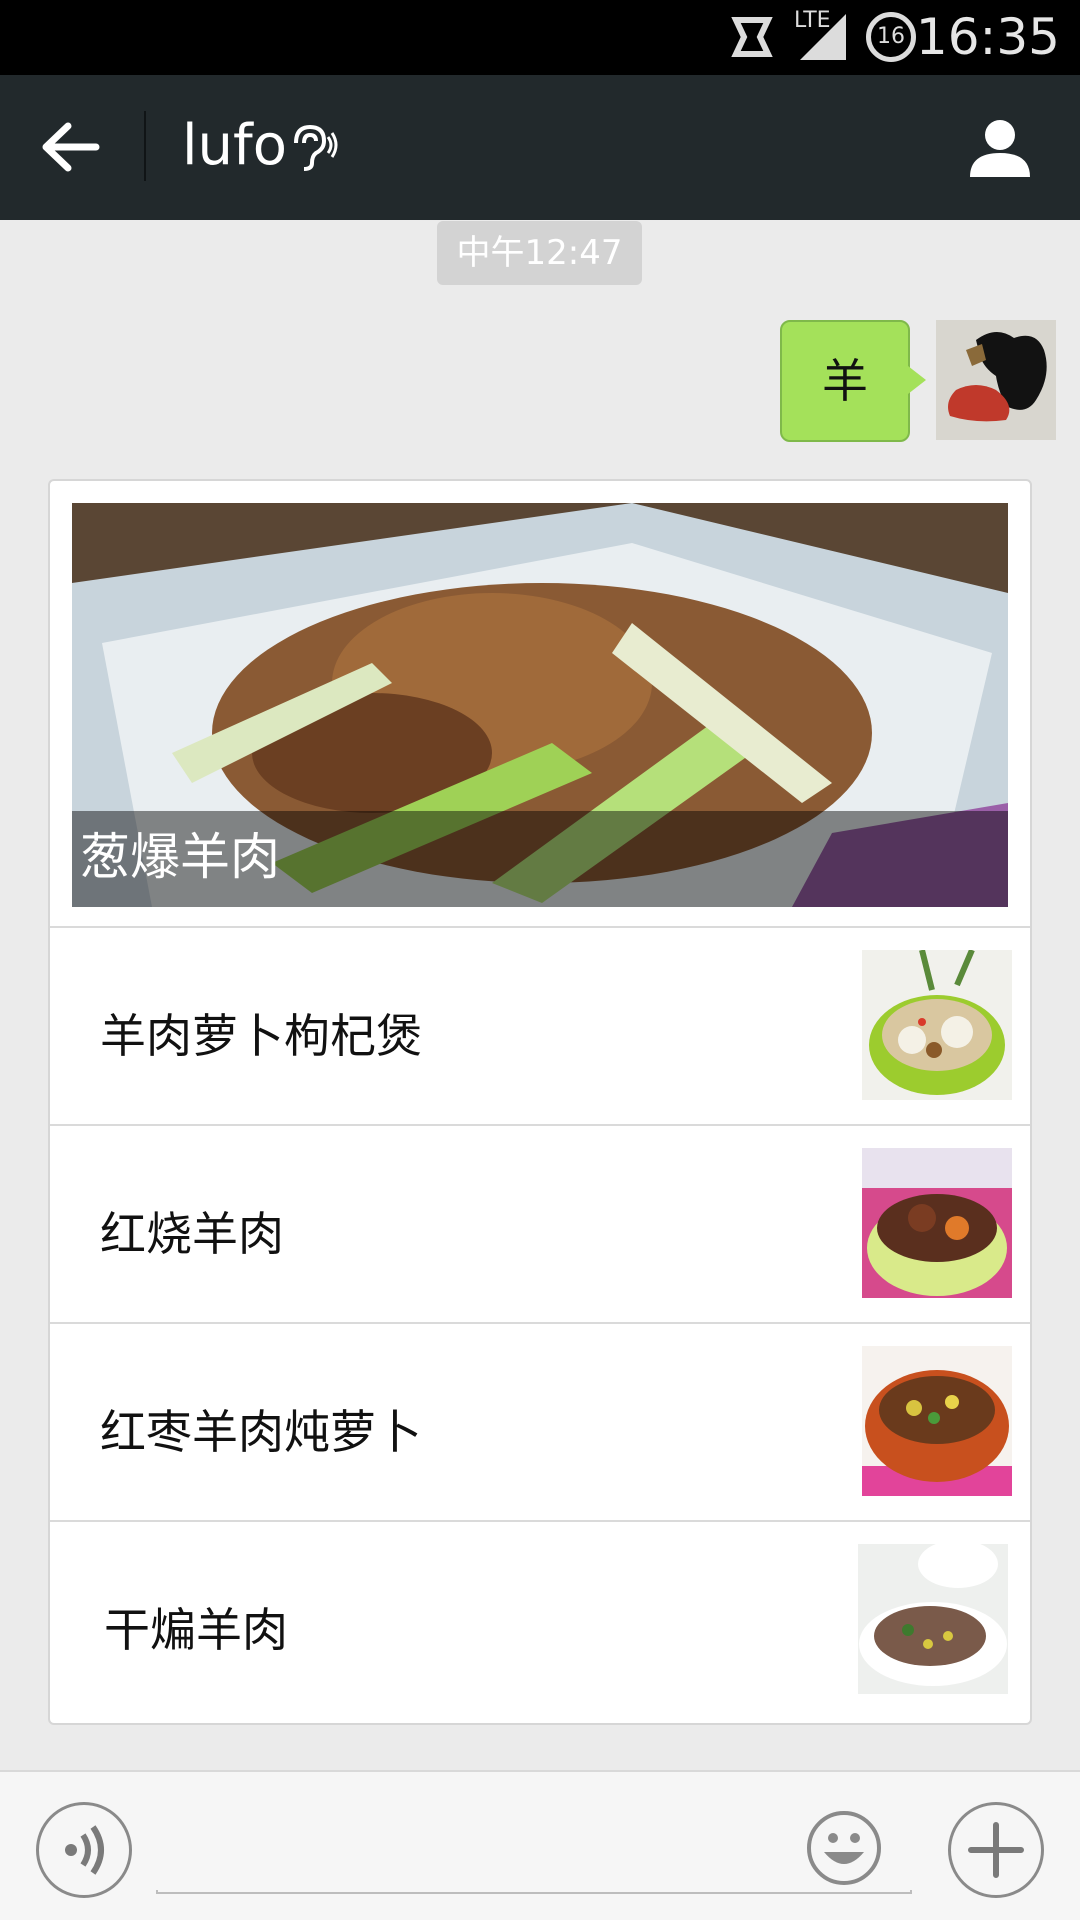  What do you see at coordinates (752, 37) in the screenshot?
I see `sync-icon` at bounding box center [752, 37].